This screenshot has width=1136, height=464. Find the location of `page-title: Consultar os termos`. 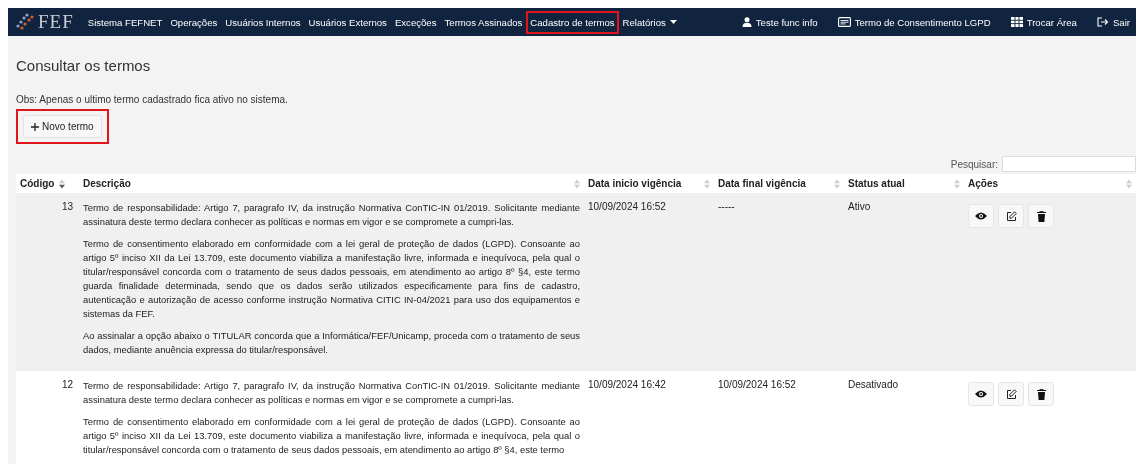

page-title: Consultar os termos is located at coordinates (84, 65).